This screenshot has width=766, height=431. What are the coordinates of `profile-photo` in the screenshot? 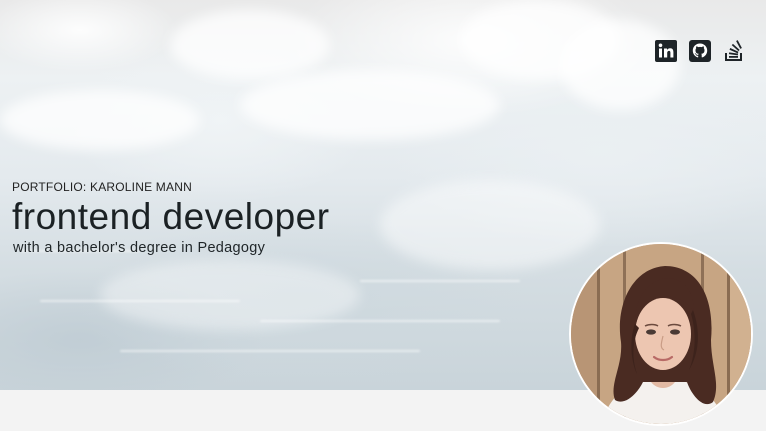 It's located at (661, 334).